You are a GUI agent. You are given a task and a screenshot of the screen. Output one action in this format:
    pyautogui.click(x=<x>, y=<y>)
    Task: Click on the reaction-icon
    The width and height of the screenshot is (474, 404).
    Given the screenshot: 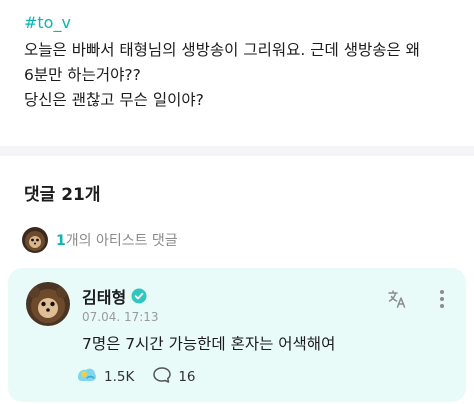 What is the action you would take?
    pyautogui.click(x=87, y=377)
    